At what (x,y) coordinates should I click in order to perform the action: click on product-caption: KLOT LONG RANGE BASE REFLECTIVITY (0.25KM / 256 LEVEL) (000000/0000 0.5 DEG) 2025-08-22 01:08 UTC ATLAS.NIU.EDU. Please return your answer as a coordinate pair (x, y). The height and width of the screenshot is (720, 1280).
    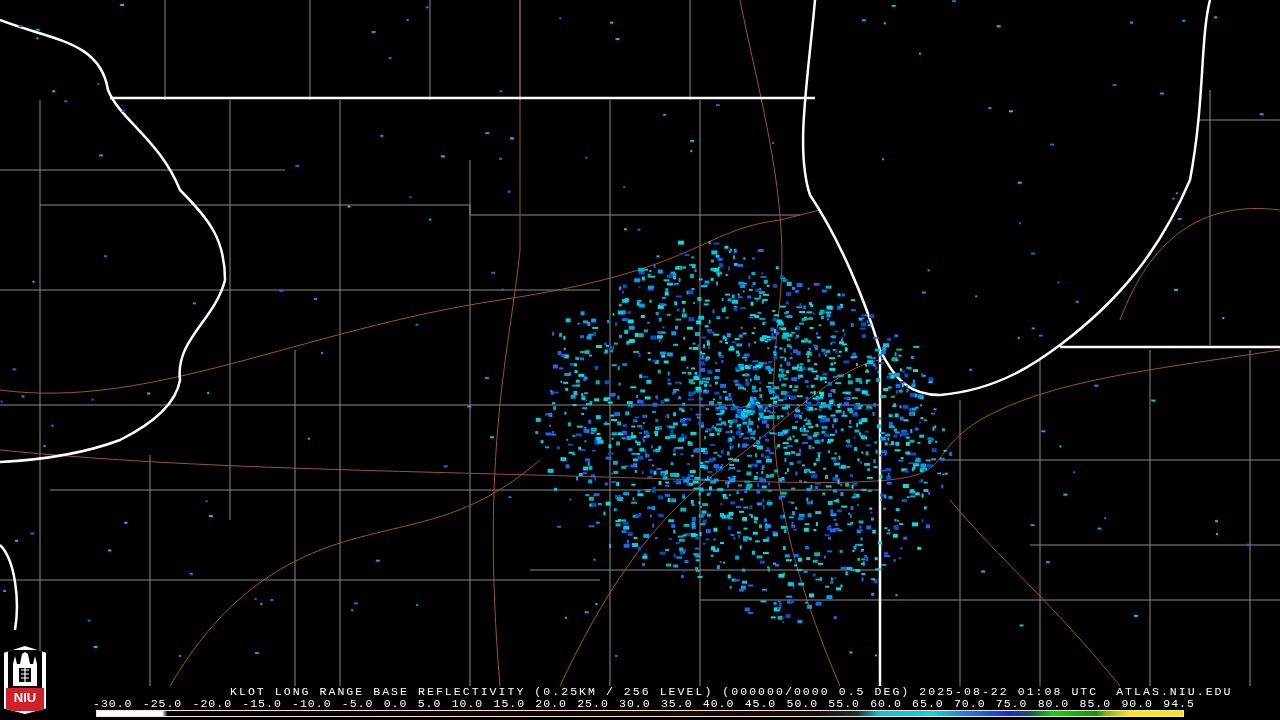
    Looking at the image, I should click on (732, 692).